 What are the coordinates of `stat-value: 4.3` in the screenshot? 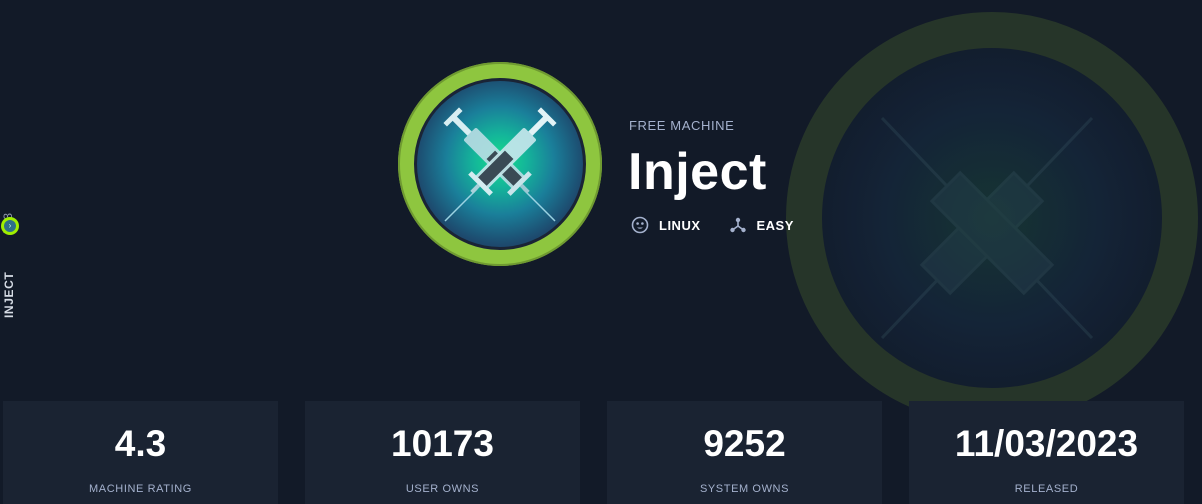 It's located at (140, 443).